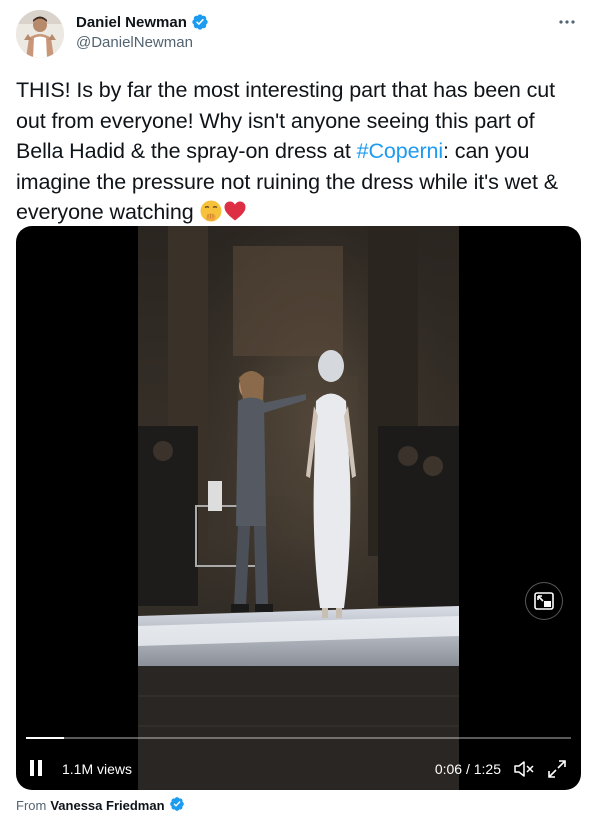 This screenshot has width=593, height=816. I want to click on video-controls: 1.1M views 0:06 / 1:25, so click(298, 769).